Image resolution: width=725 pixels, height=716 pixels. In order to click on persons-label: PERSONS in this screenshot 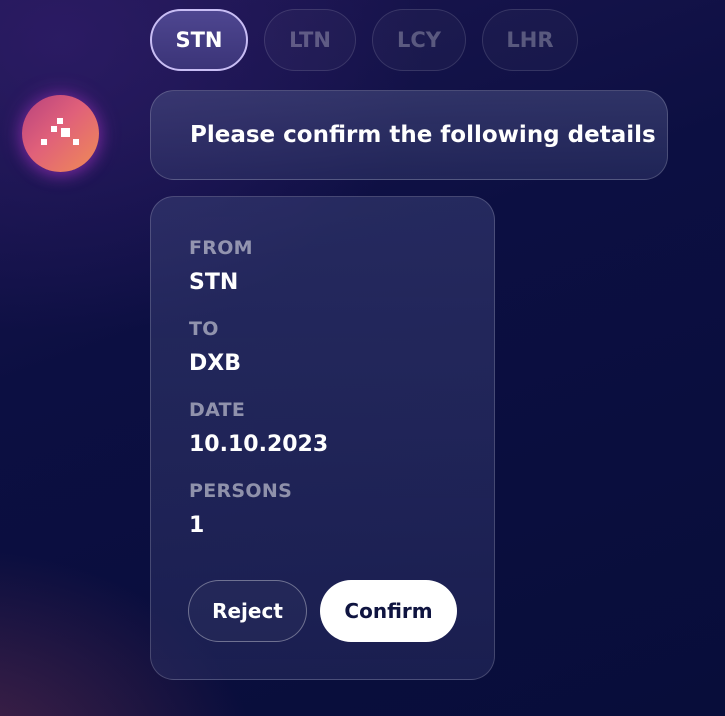, I will do `click(241, 491)`.